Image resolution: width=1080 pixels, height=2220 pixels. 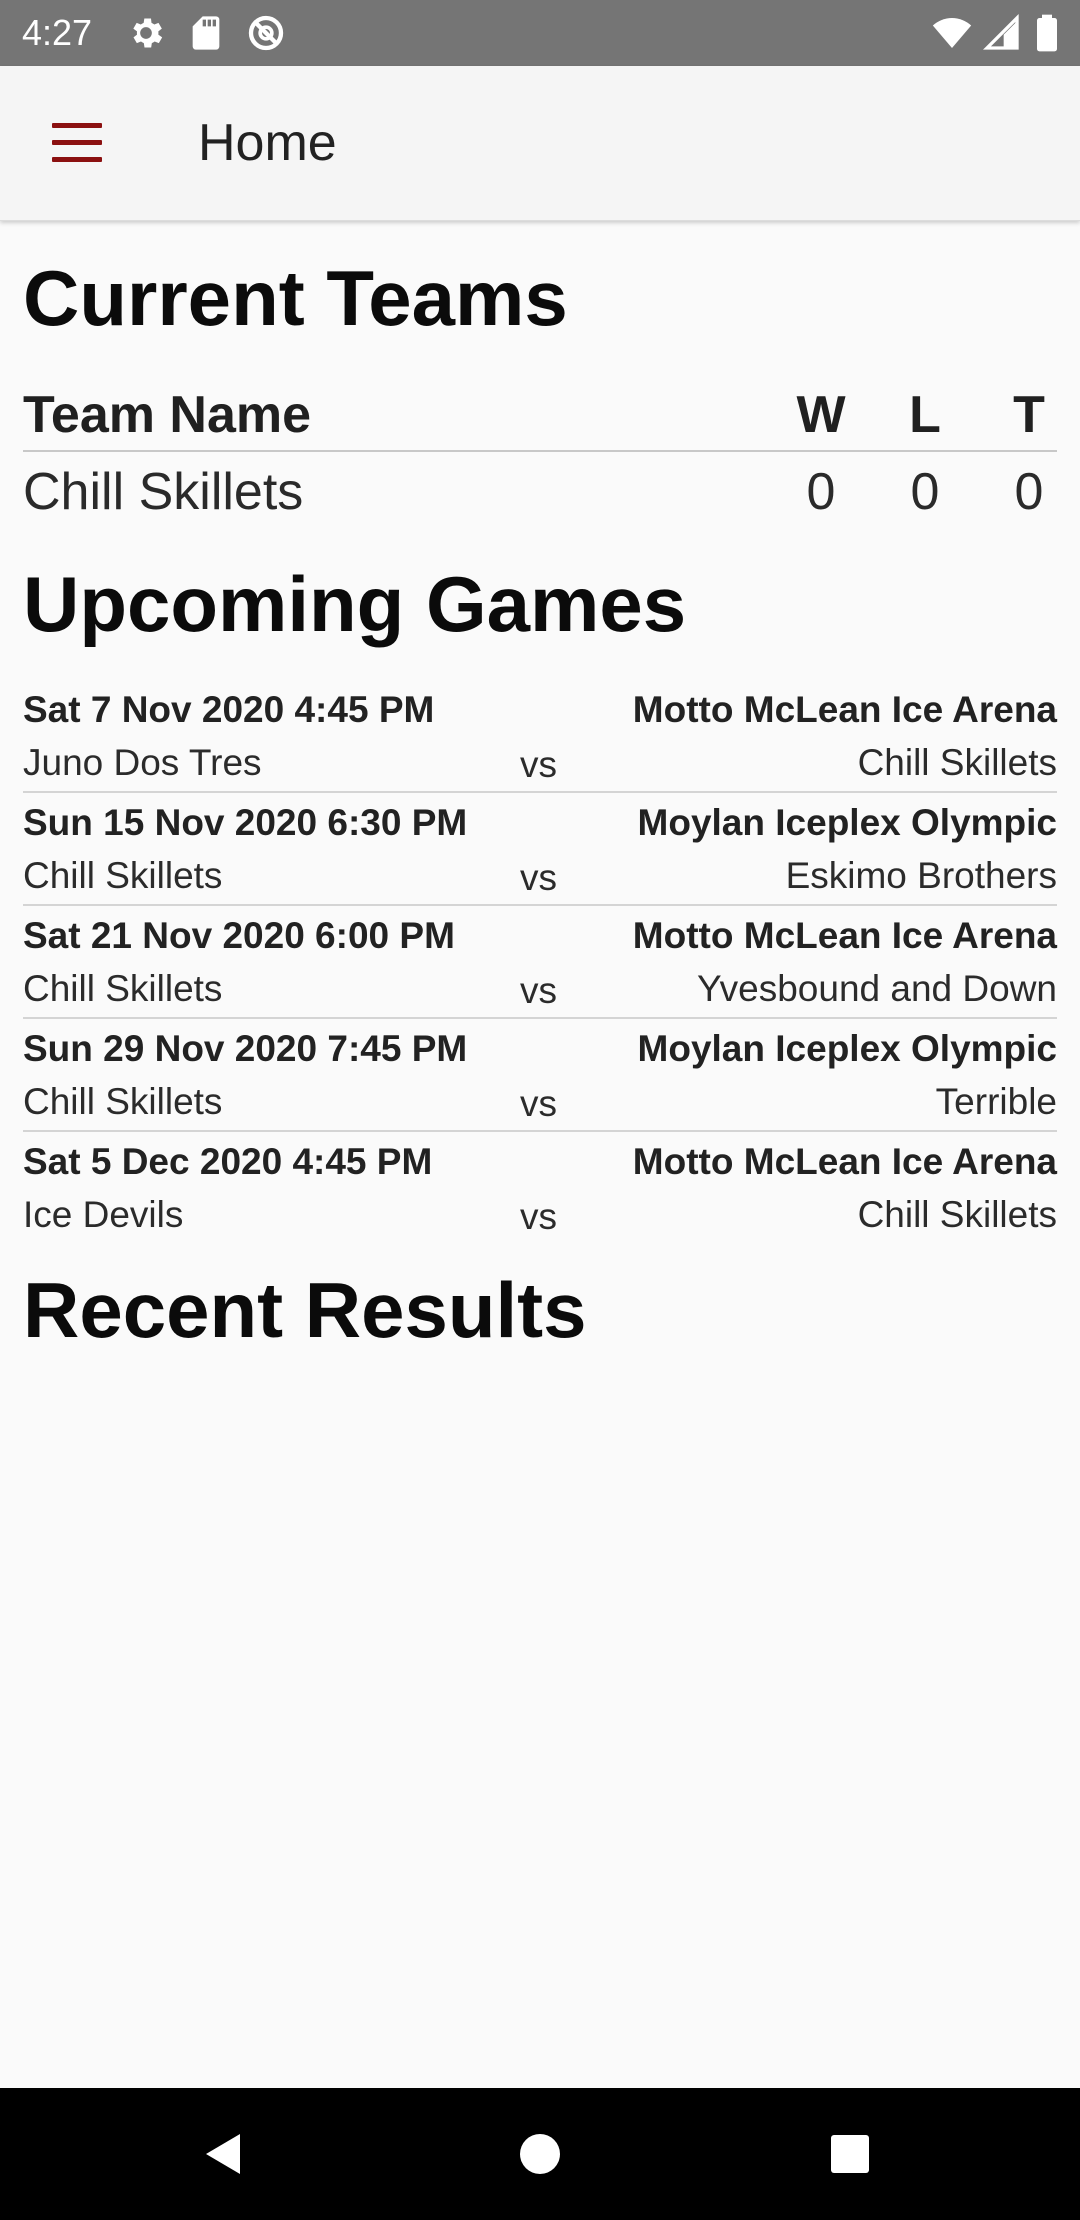 What do you see at coordinates (1029, 492) in the screenshot?
I see `team-ties: 0` at bounding box center [1029, 492].